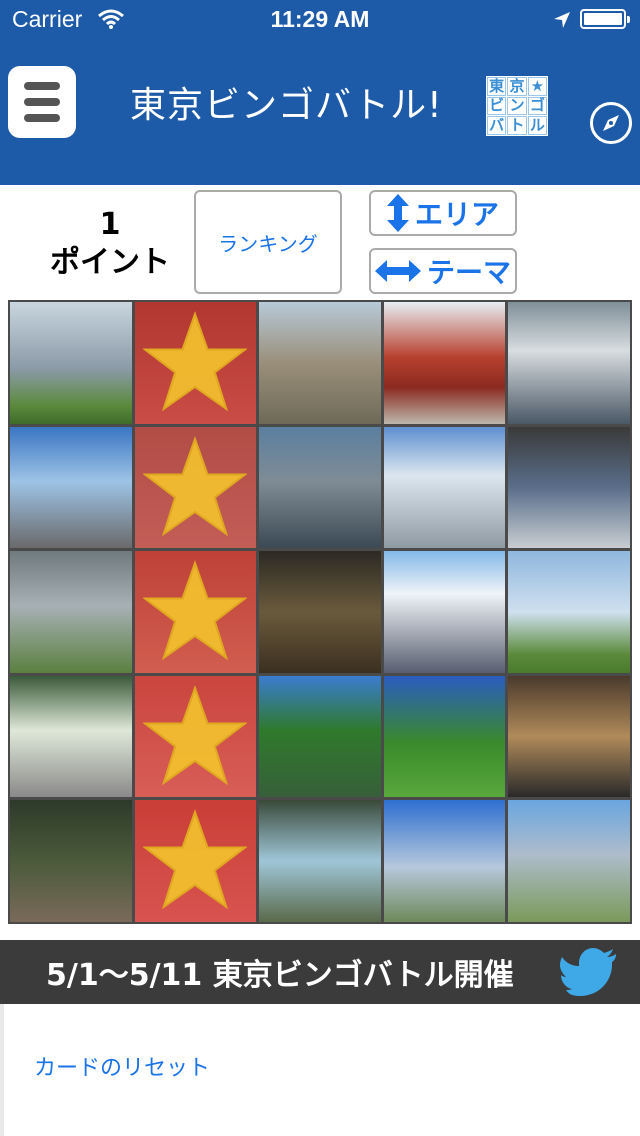 The height and width of the screenshot is (1136, 640). What do you see at coordinates (280, 975) in the screenshot?
I see `banner-text: 5/1〜5/11 東京ビンゴバトル開催` at bounding box center [280, 975].